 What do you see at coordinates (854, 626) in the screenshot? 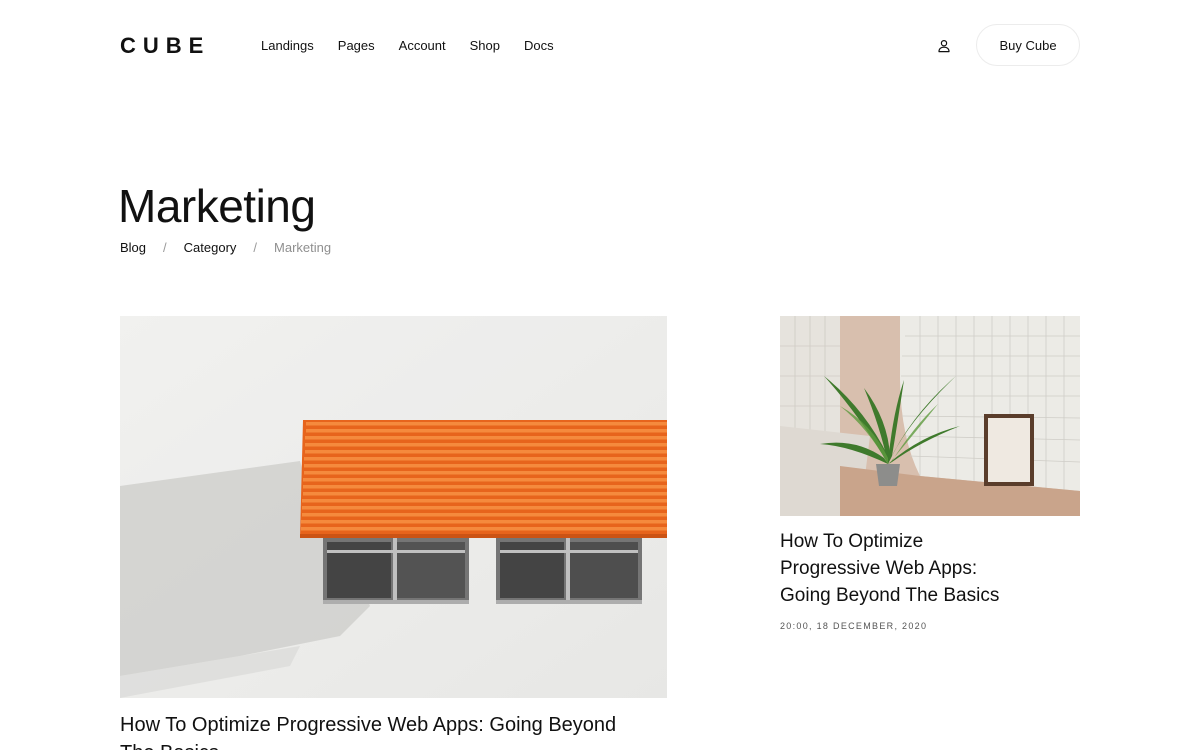
I see `side-post-date: 20:00, 18 DECEMBER, 2020` at bounding box center [854, 626].